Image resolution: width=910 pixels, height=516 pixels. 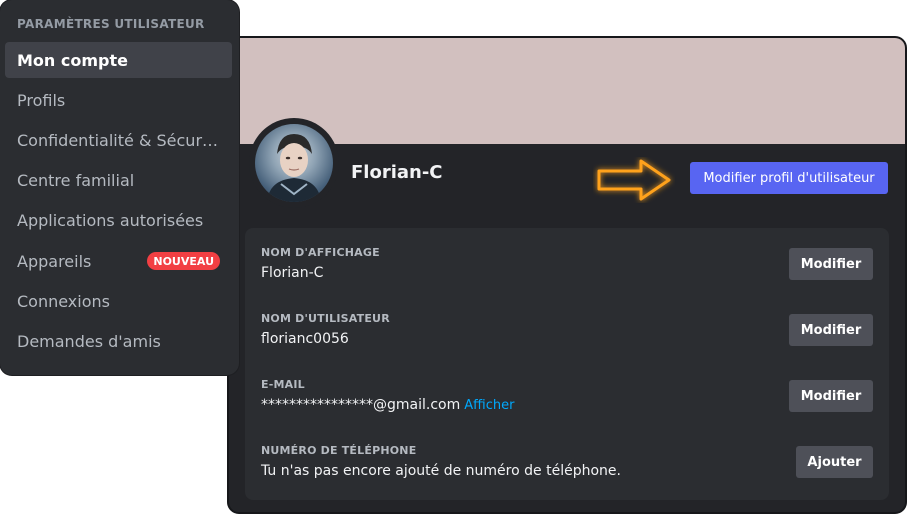 What do you see at coordinates (63, 301) in the screenshot?
I see `sidebar-item-label: Connexions` at bounding box center [63, 301].